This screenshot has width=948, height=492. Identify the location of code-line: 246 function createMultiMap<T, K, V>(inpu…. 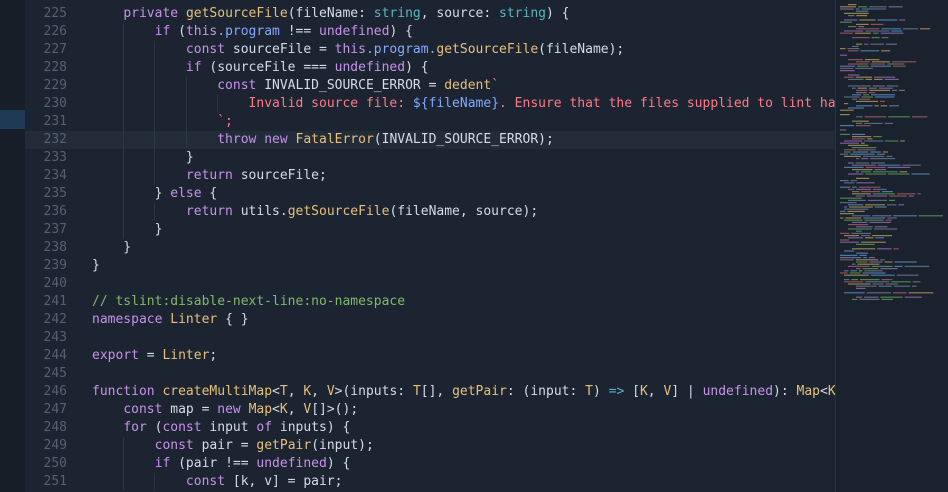
(462, 392).